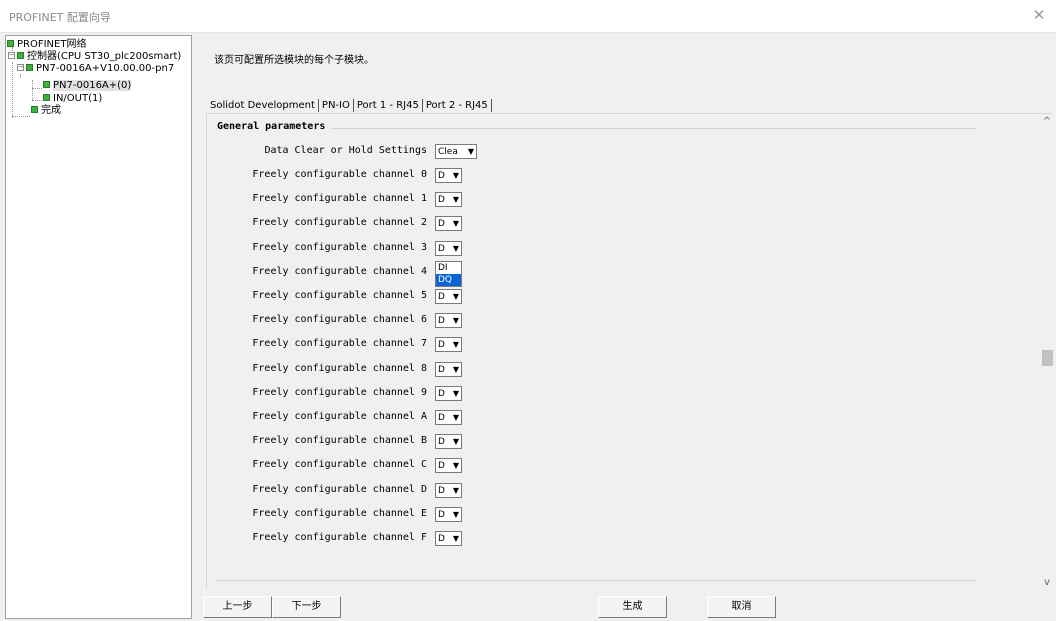 Image resolution: width=1056 pixels, height=621 pixels. I want to click on channel-label: Freely configurable channel C, so click(339, 464).